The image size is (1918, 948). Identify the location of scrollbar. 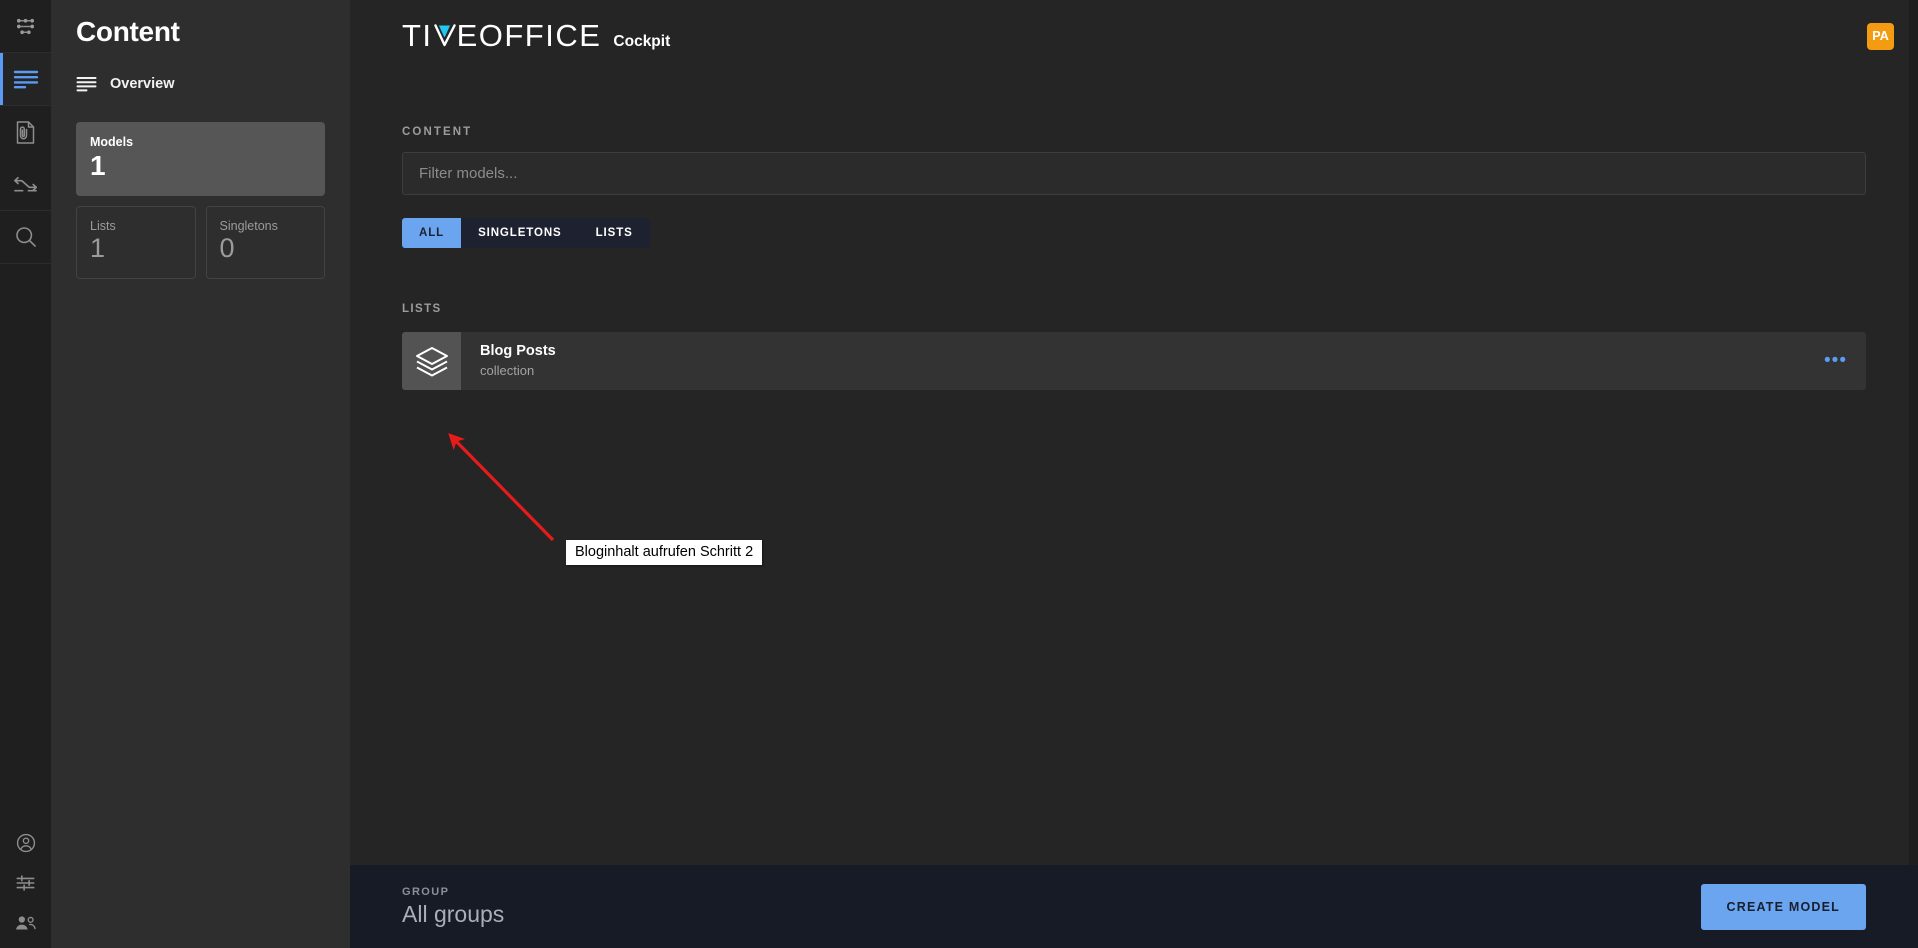
(1913, 432).